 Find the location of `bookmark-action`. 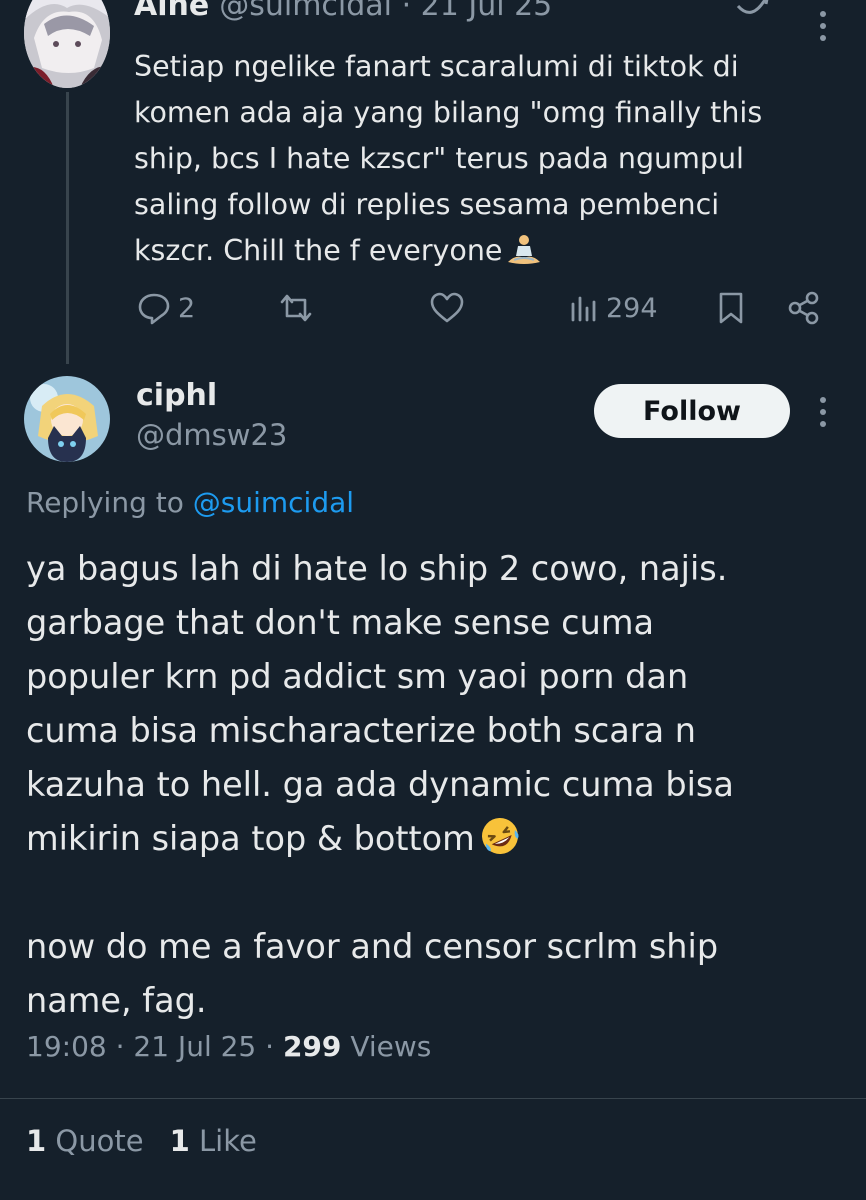

bookmark-action is located at coordinates (731, 308).